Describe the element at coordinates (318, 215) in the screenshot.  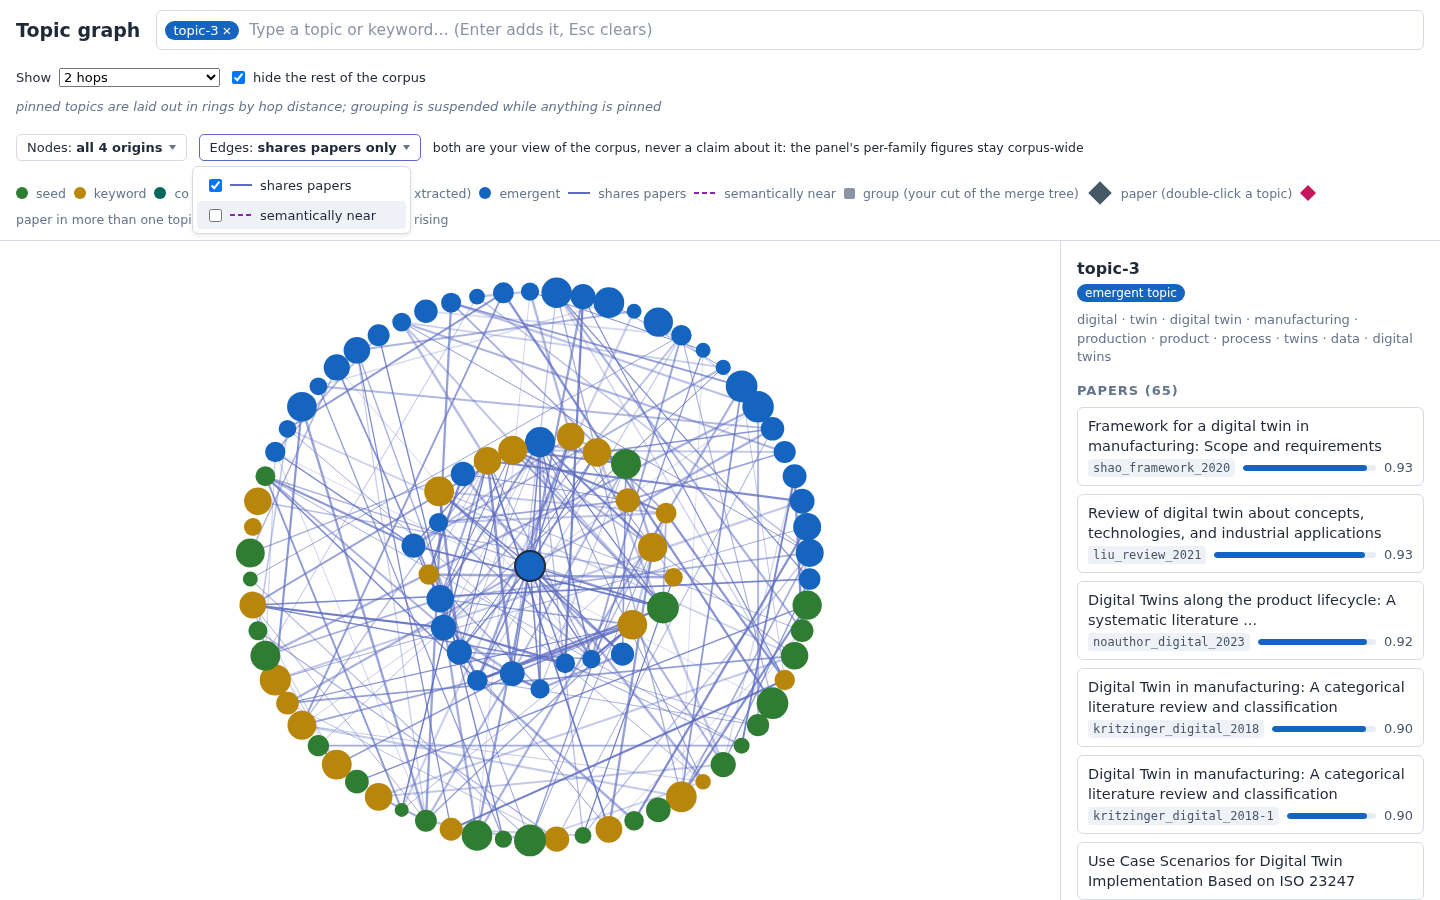
I see `menu-label: semantically near` at that location.